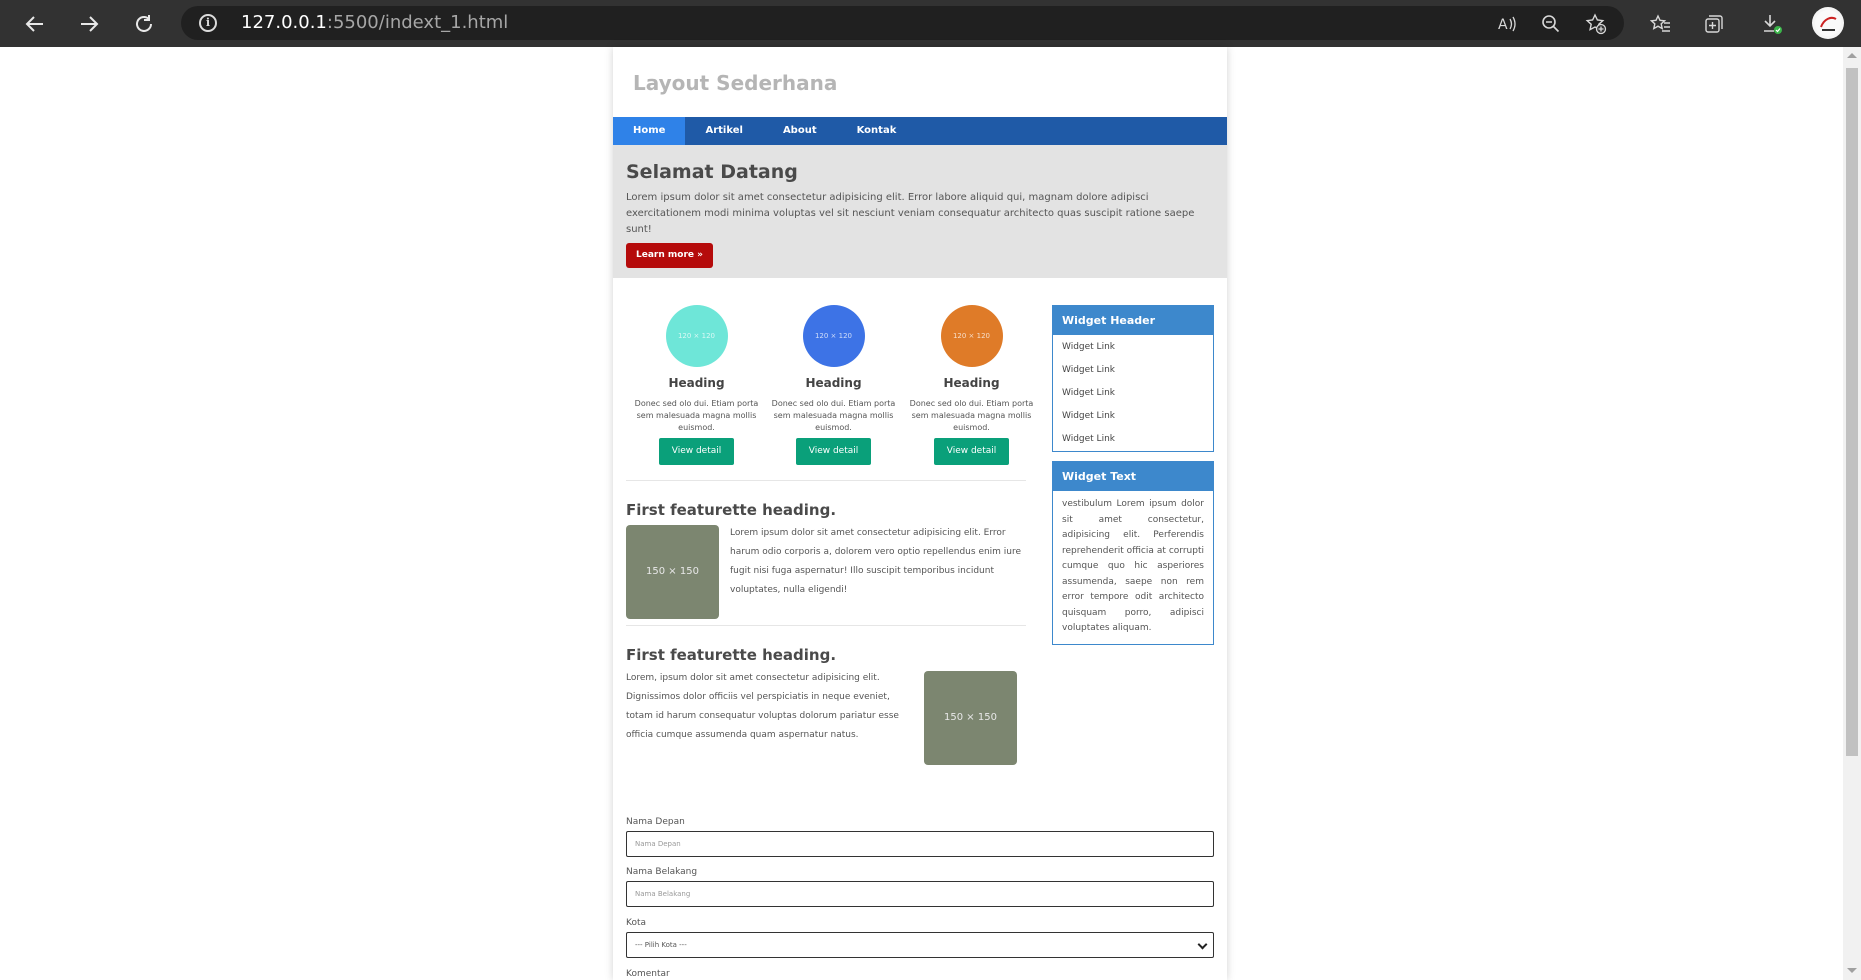 This screenshot has width=1861, height=980. I want to click on scroll-up-arrow-icon, so click(1852, 55).